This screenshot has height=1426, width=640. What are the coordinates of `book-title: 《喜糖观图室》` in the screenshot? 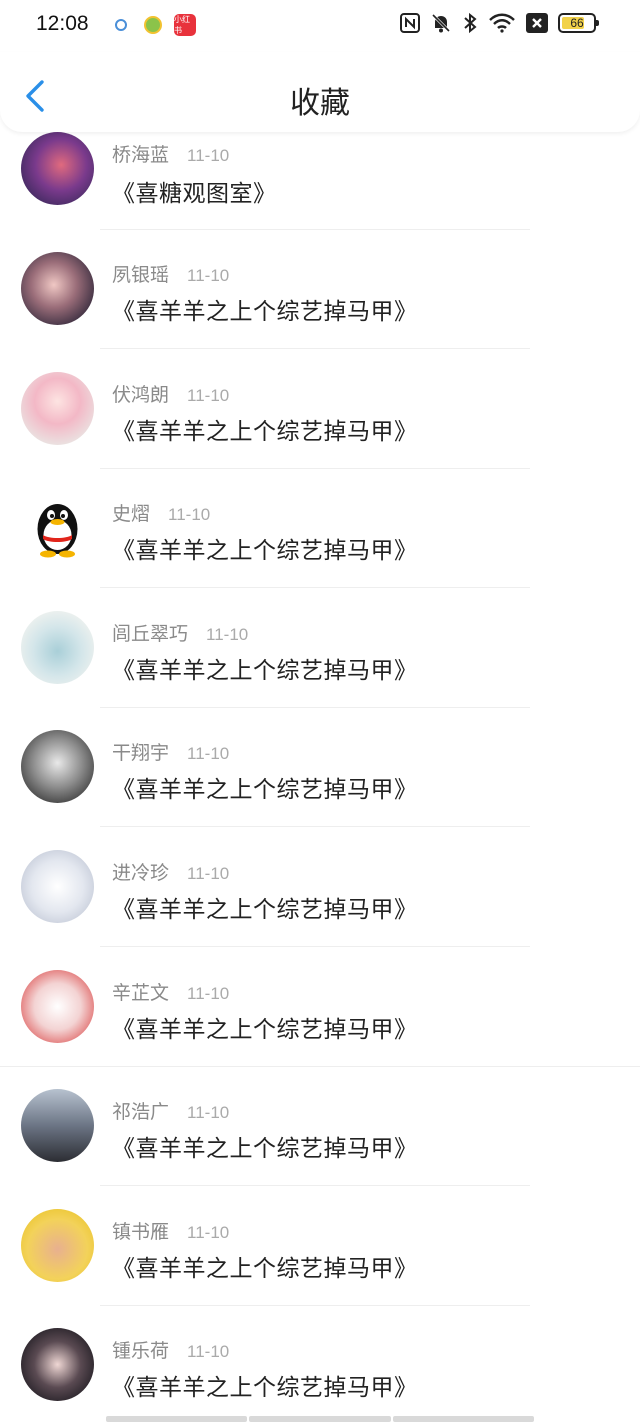 It's located at (194, 191).